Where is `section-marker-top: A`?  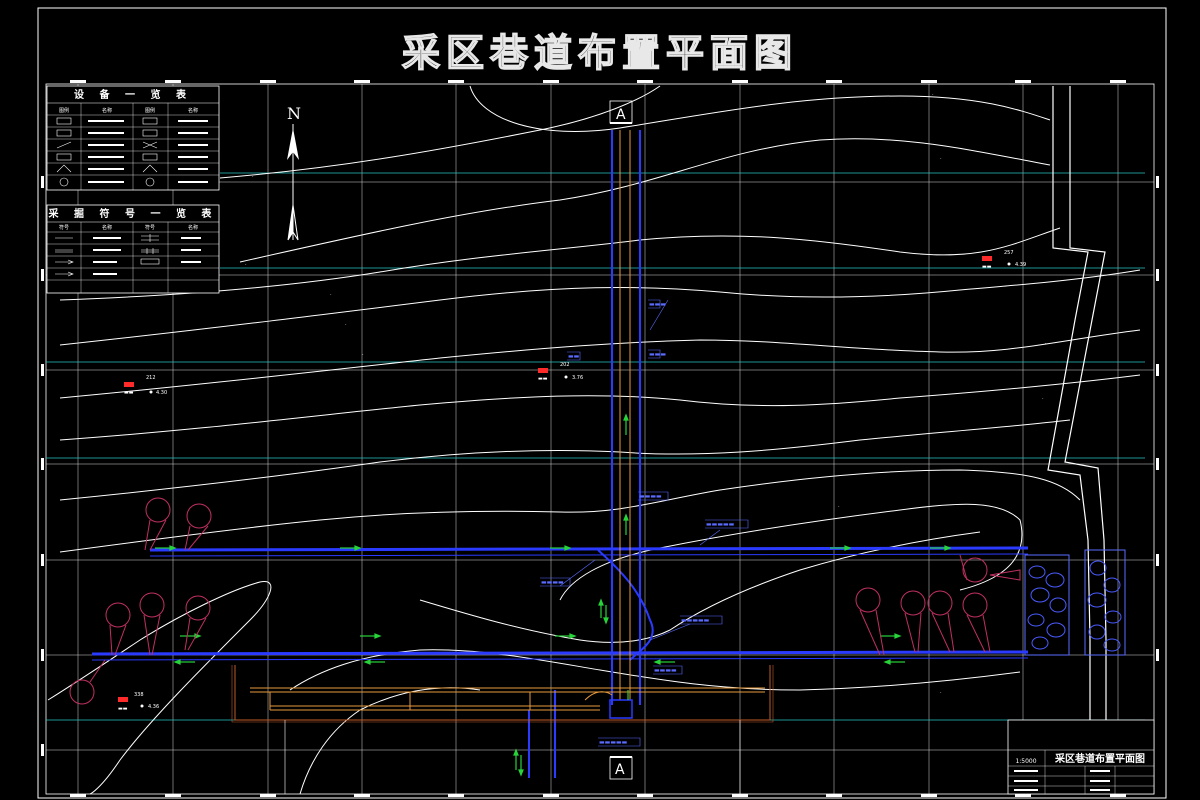 section-marker-top: A is located at coordinates (621, 112).